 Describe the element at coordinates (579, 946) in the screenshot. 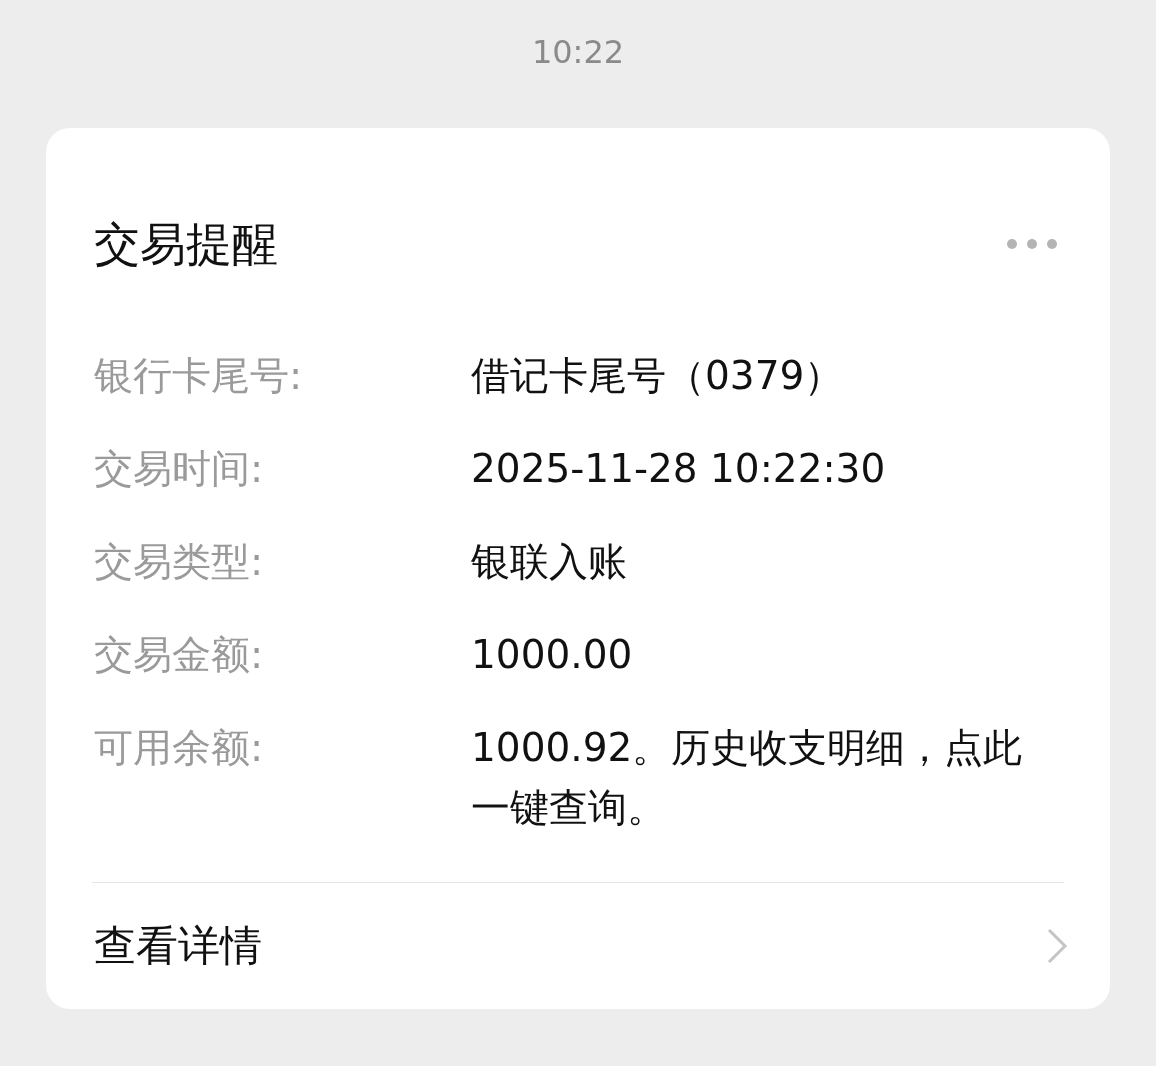

I see `view-details-link: 查看详情` at that location.